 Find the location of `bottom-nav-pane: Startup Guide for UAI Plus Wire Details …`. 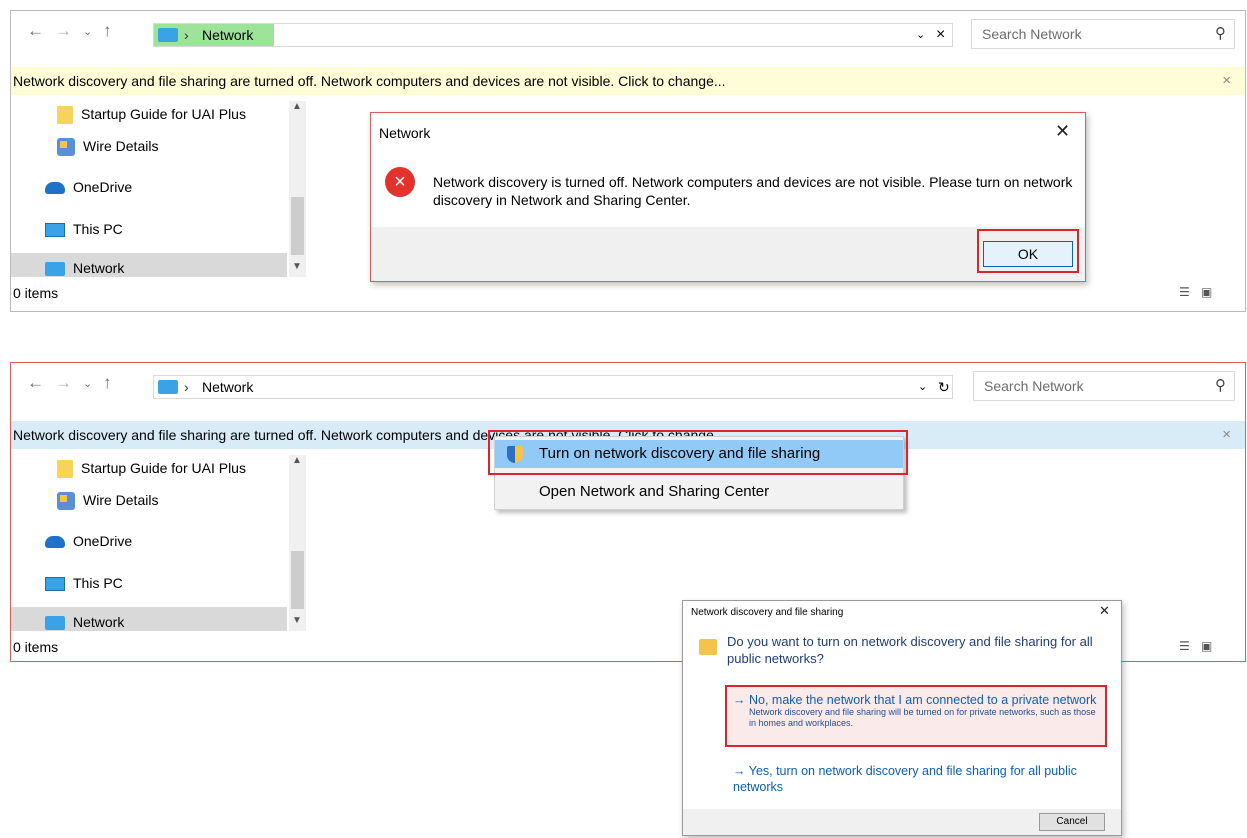

bottom-nav-pane: Startup Guide for UAI Plus Wire Details … is located at coordinates (159, 543).